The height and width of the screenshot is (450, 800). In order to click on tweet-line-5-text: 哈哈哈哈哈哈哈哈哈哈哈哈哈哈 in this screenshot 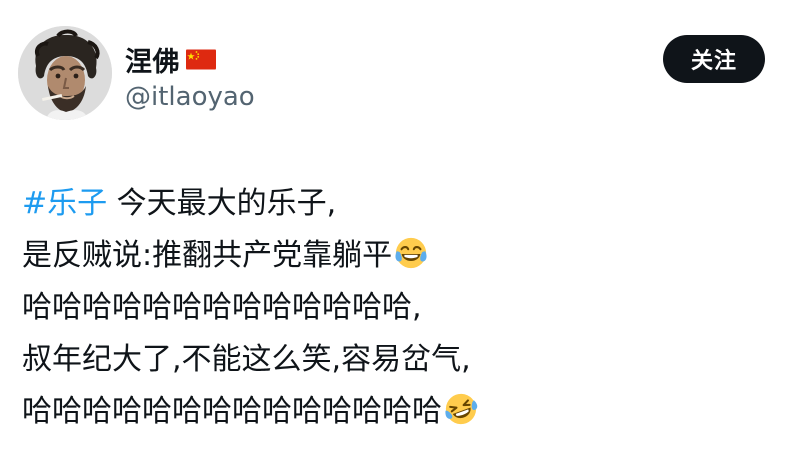, I will do `click(232, 411)`.